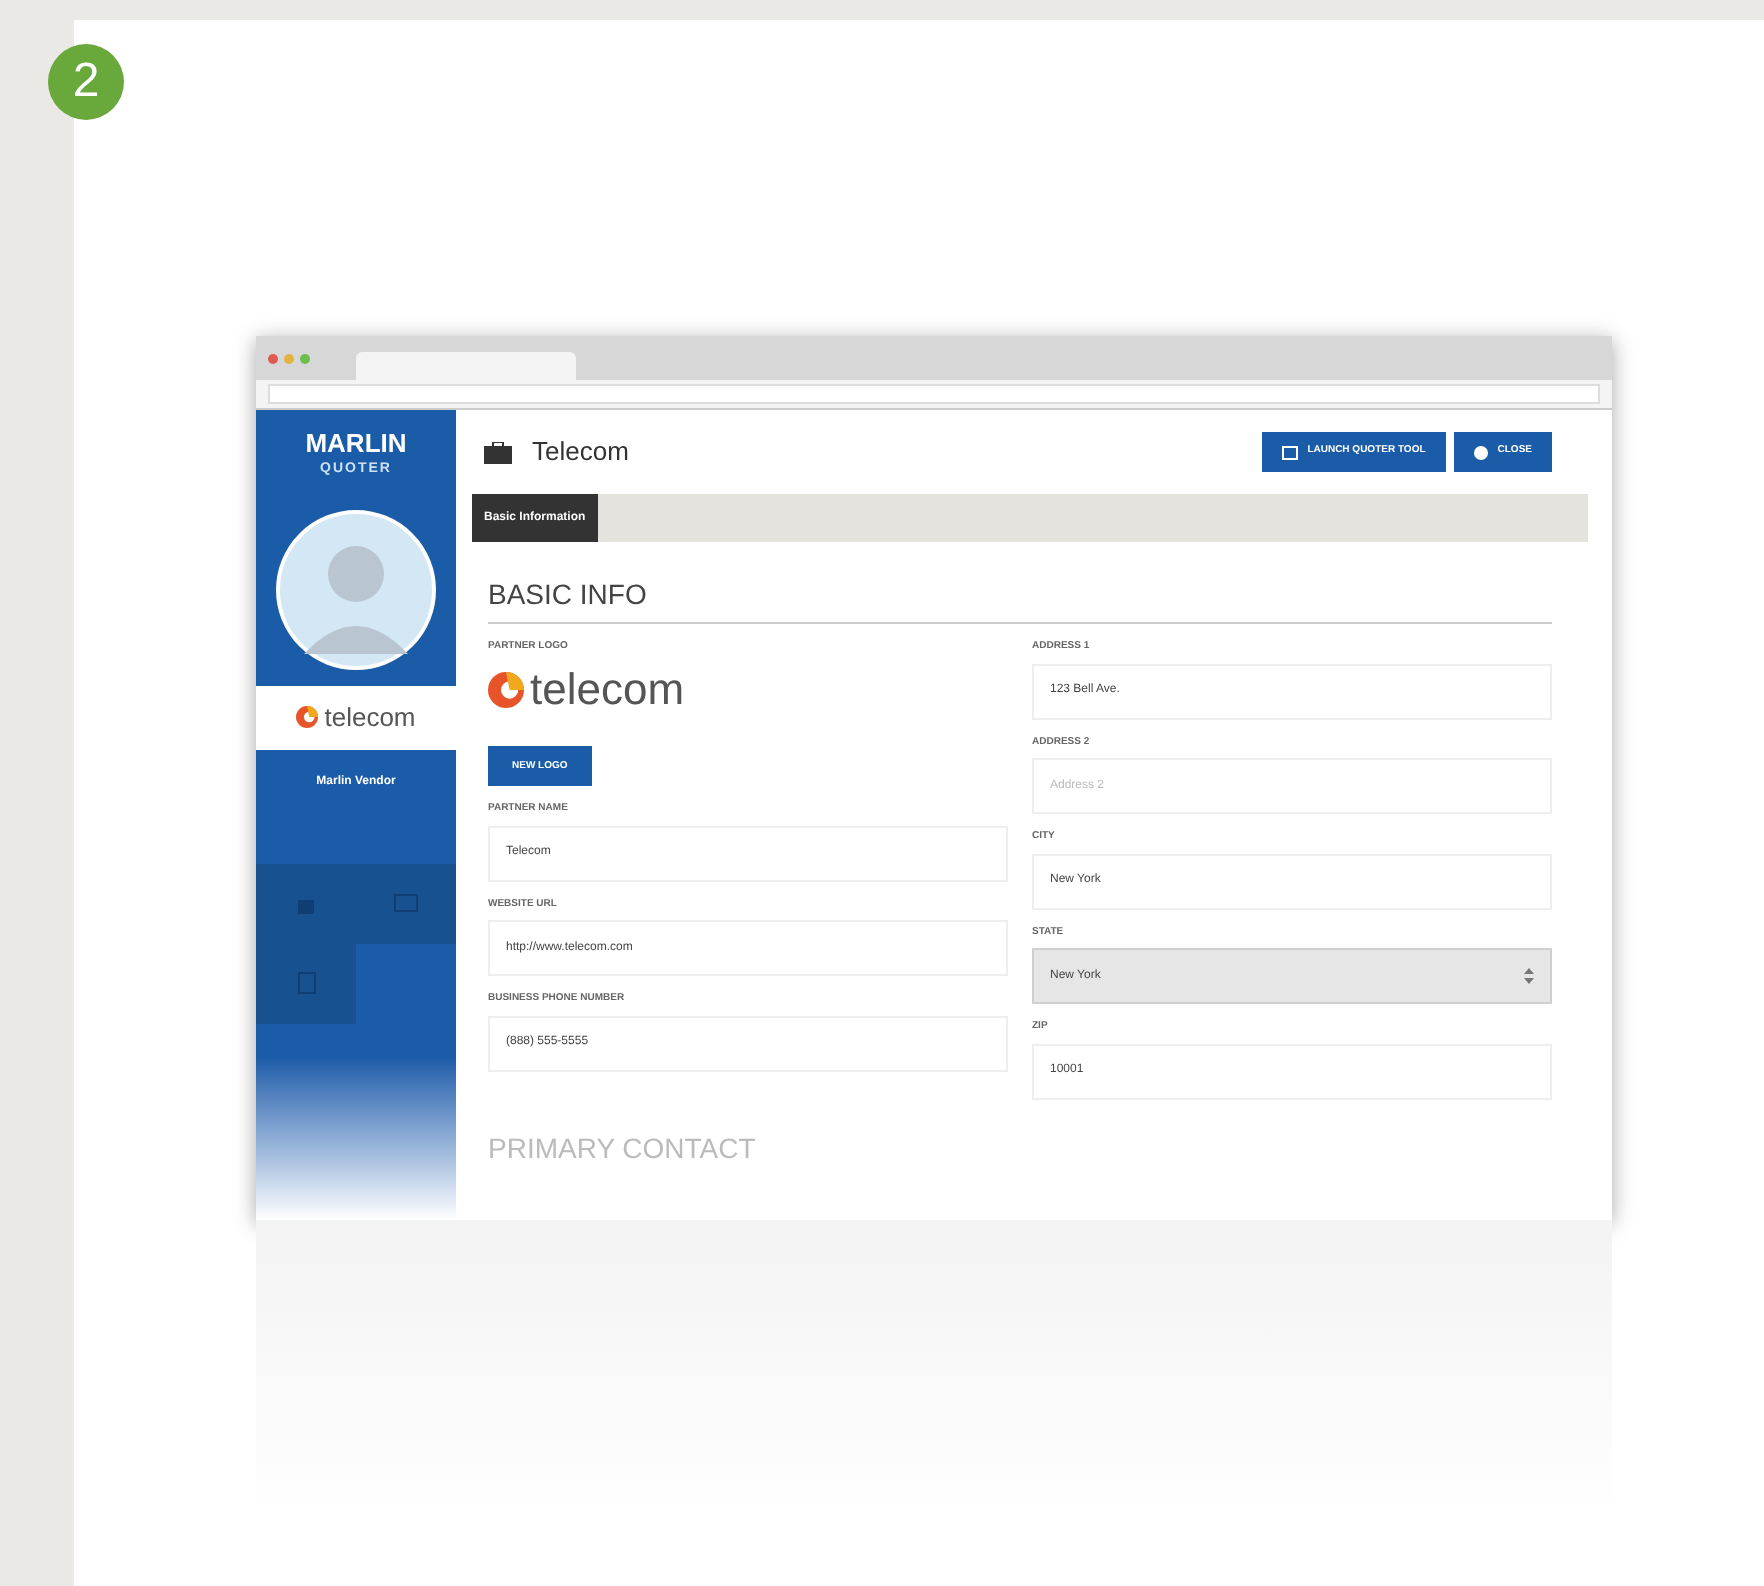 The height and width of the screenshot is (1586, 1764). I want to click on browser-tab, so click(466, 366).